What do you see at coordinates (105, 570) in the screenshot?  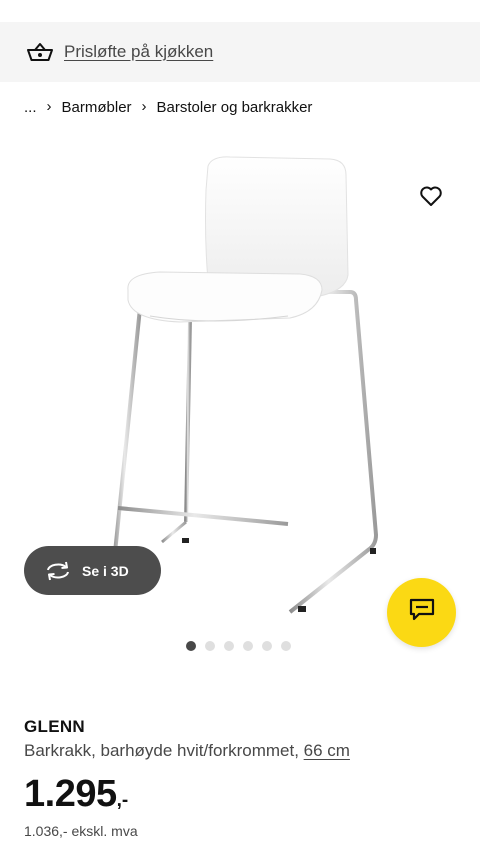 I see `view-in-3d-label: Se i 3D` at bounding box center [105, 570].